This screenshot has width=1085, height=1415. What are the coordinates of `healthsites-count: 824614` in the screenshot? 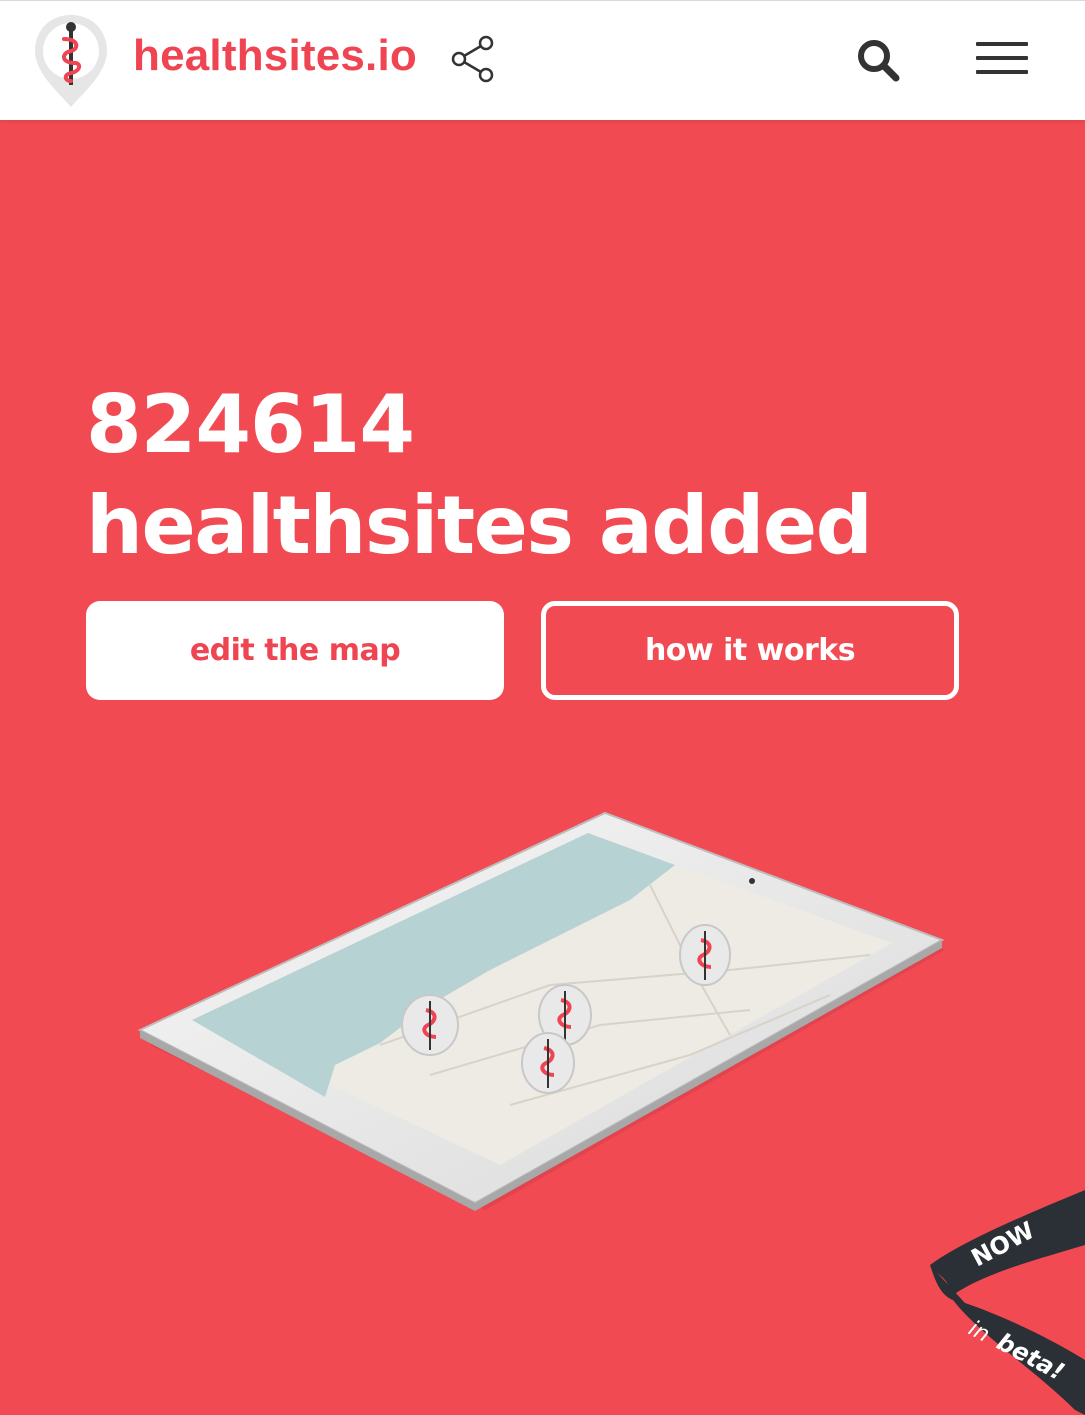 It's located at (250, 424).